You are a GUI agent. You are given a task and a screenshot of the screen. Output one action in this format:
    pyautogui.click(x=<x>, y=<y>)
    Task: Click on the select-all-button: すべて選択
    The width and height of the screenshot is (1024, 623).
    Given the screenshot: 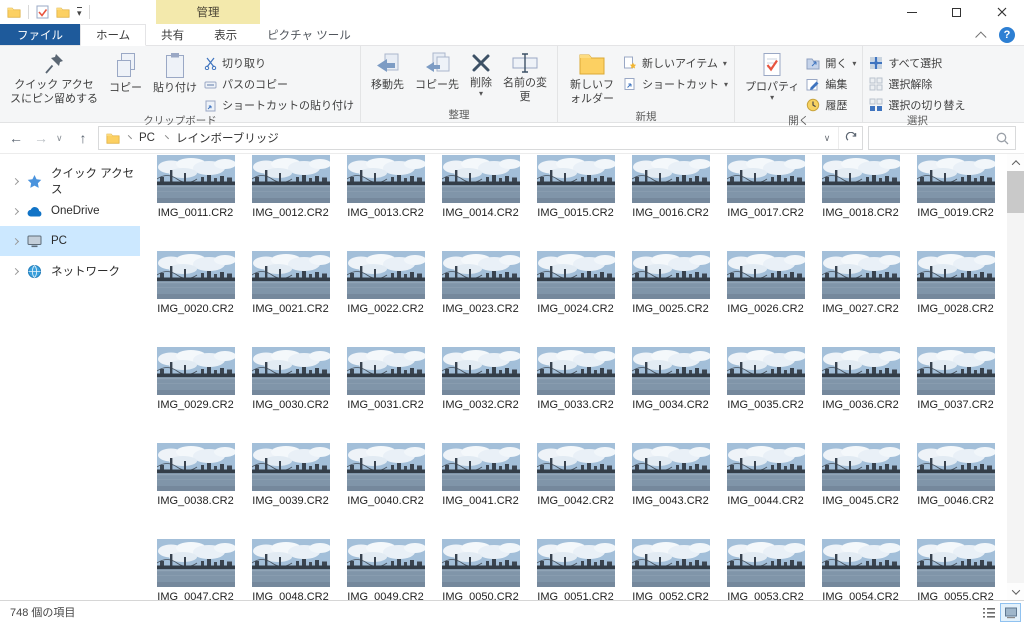 What is the action you would take?
    pyautogui.click(x=917, y=63)
    